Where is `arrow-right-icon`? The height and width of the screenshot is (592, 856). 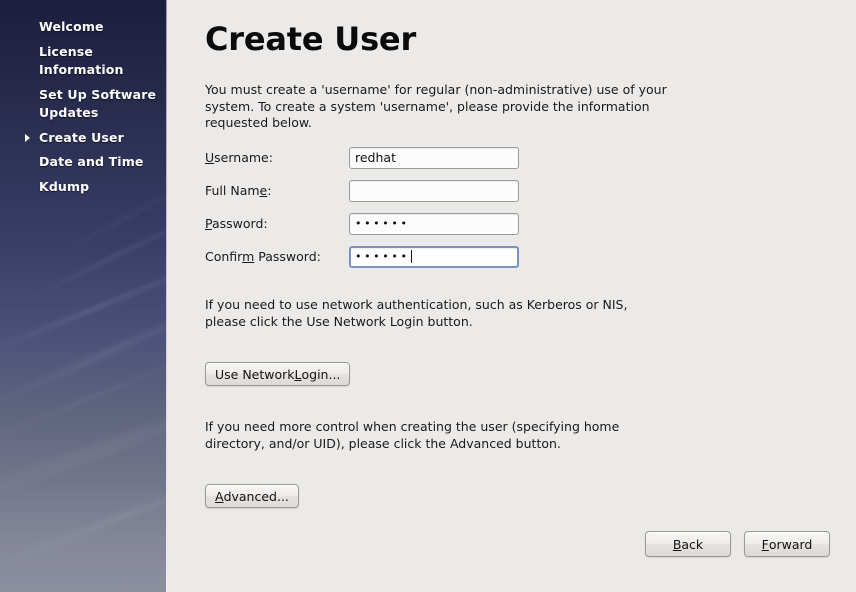 arrow-right-icon is located at coordinates (27, 137).